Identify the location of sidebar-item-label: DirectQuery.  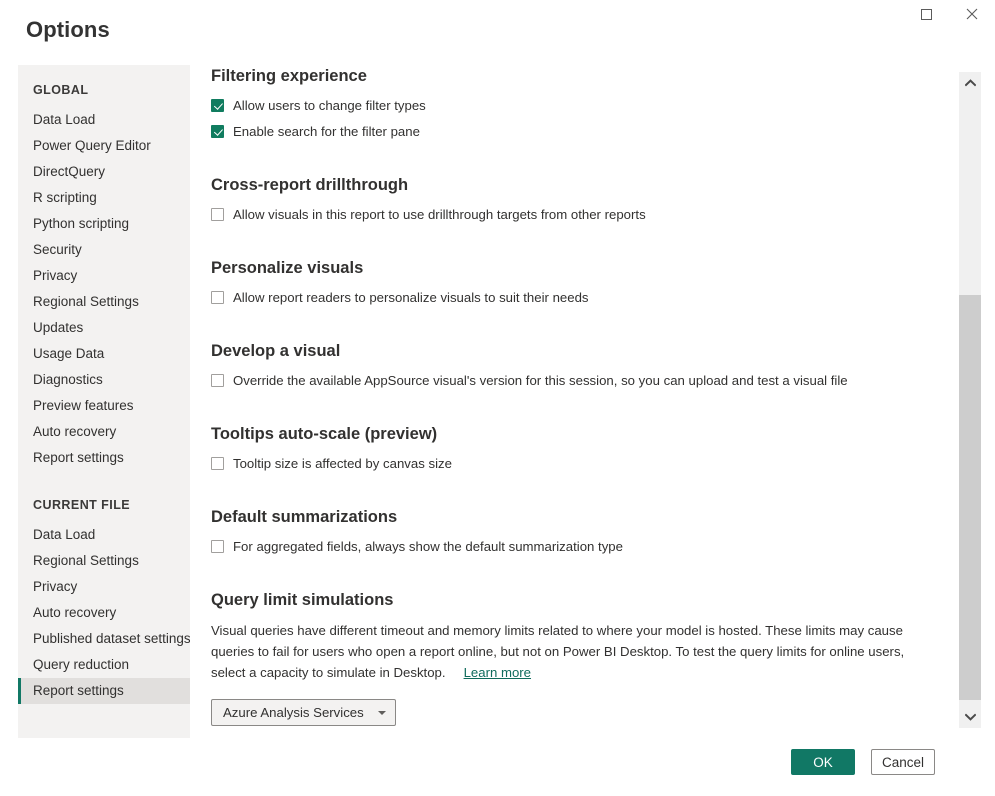
(69, 171).